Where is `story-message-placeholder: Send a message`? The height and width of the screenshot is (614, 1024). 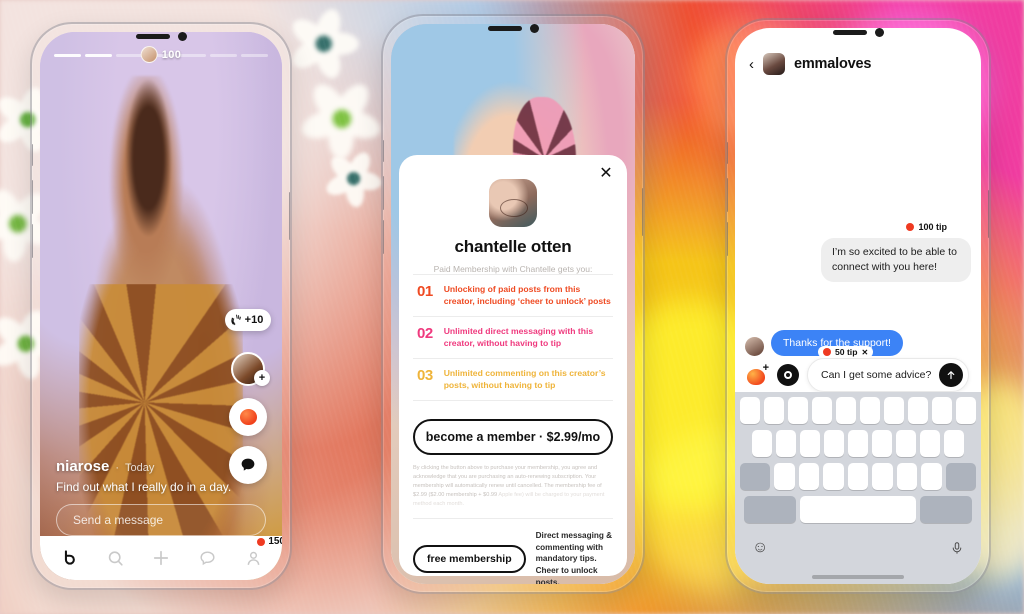 story-message-placeholder: Send a message is located at coordinates (118, 520).